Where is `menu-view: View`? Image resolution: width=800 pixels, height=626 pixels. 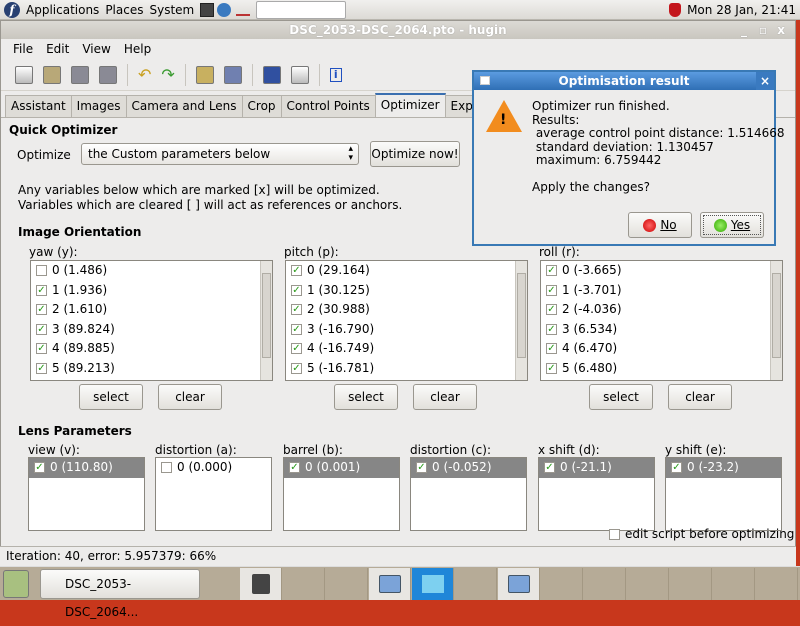 menu-view: View is located at coordinates (96, 49).